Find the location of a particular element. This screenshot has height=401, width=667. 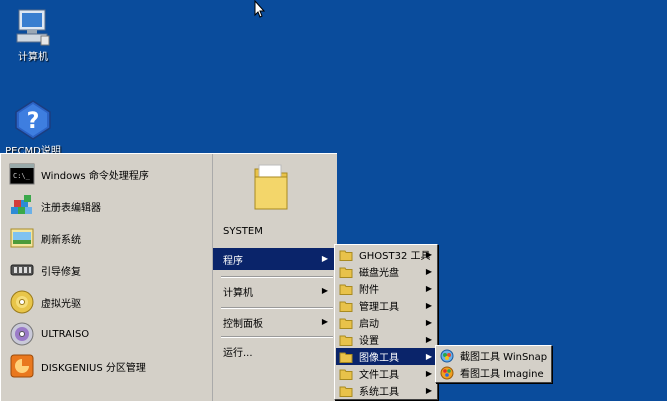

desktop-icon-computer: 计算机 is located at coordinates (34, 34).